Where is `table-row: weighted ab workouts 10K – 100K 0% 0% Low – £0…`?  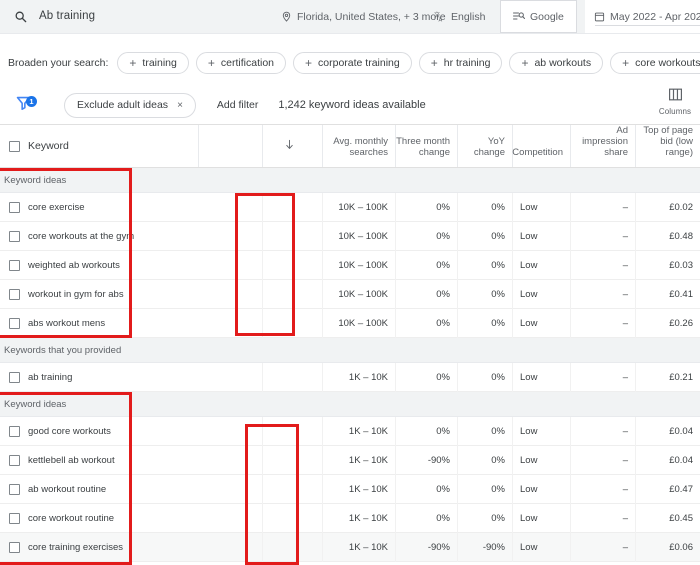 table-row: weighted ab workouts 10K – 100K 0% 0% Low – £0… is located at coordinates (350, 265).